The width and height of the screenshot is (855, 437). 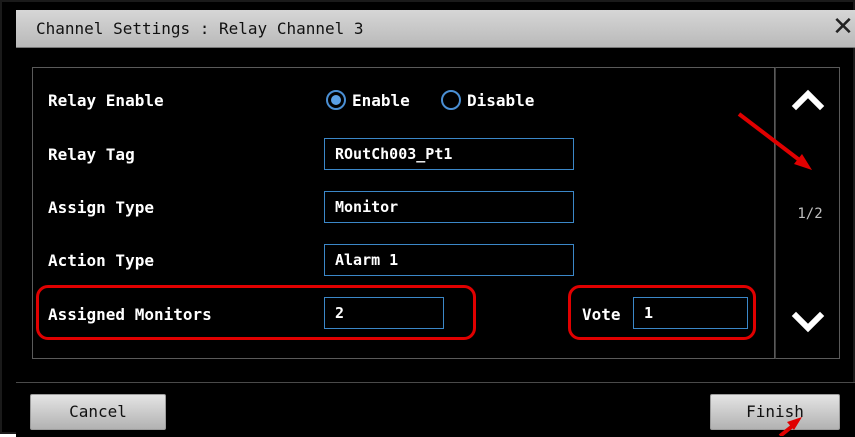 What do you see at coordinates (256, 312) in the screenshot?
I see `assigned-monitors-highlight` at bounding box center [256, 312].